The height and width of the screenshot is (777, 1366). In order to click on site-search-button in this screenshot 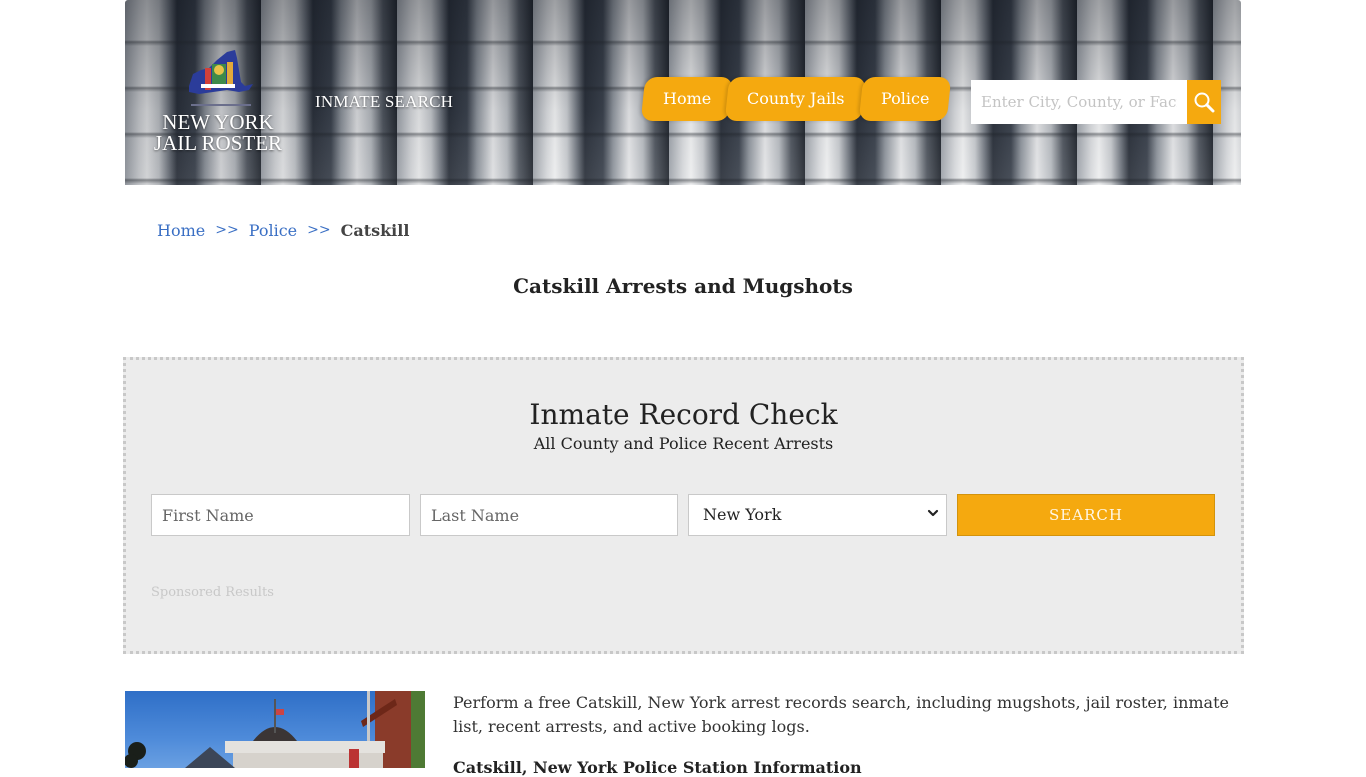, I will do `click(1204, 102)`.